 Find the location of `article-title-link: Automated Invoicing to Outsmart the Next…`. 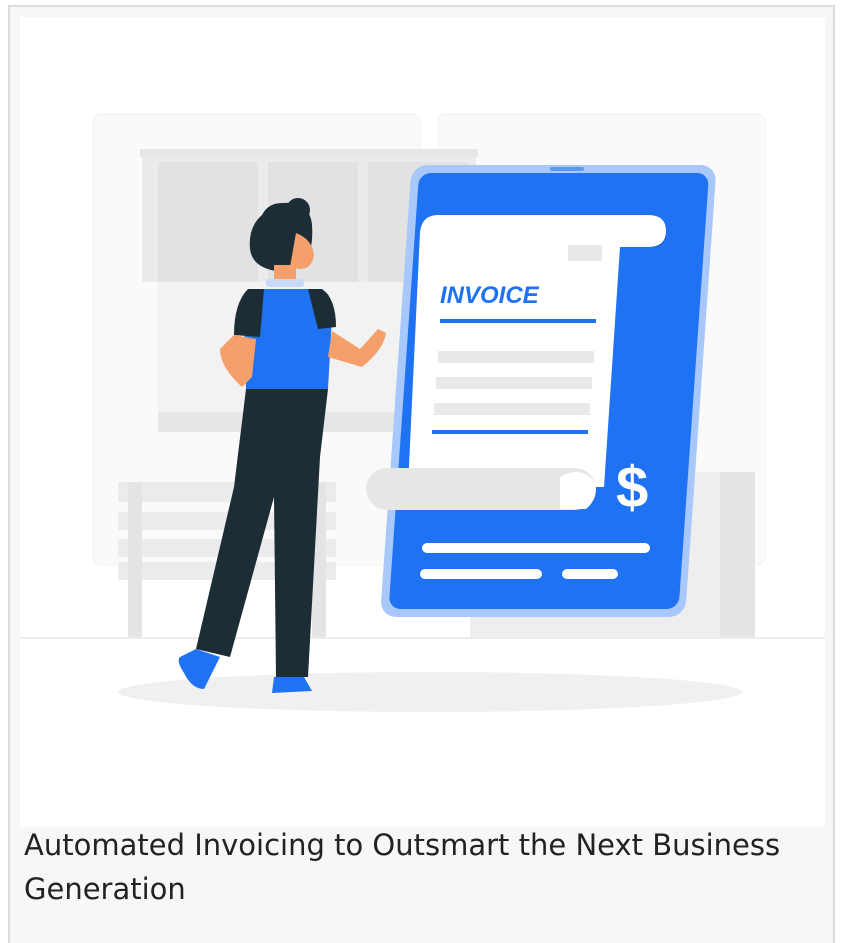

article-title-link: Automated Invoicing to Outsmart the Next… is located at coordinates (419, 867).